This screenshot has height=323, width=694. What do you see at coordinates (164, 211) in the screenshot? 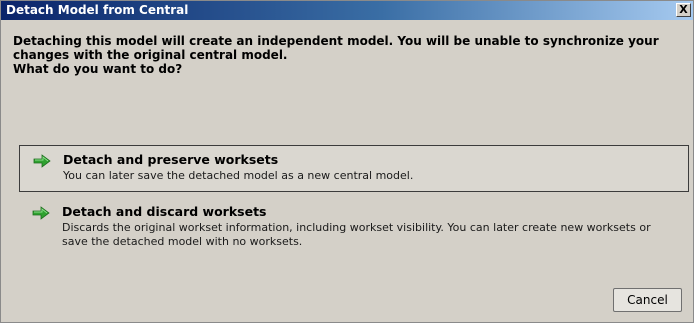
I see `option-title: Detach and discard worksets` at bounding box center [164, 211].